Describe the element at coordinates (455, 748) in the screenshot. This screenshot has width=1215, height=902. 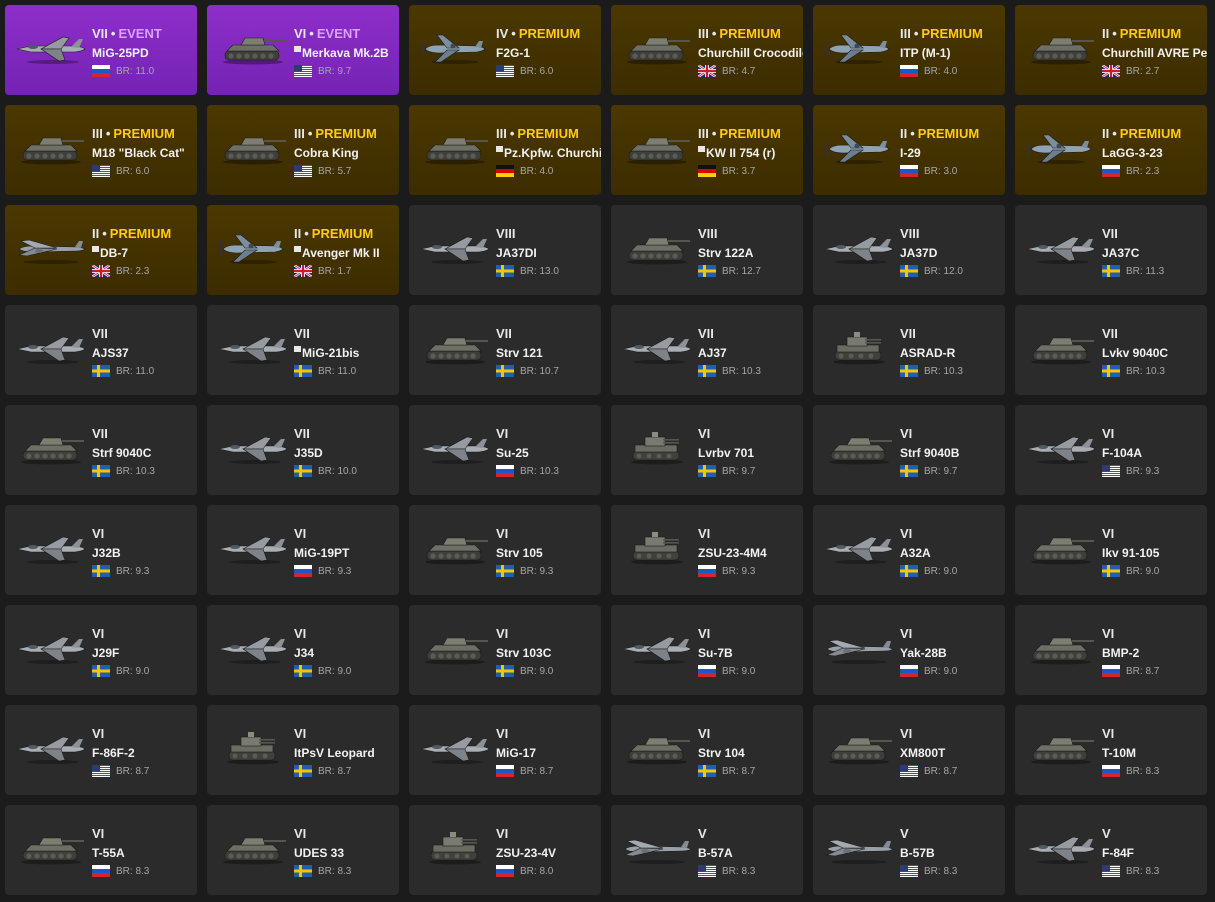
I see `jet-thumbnail` at that location.